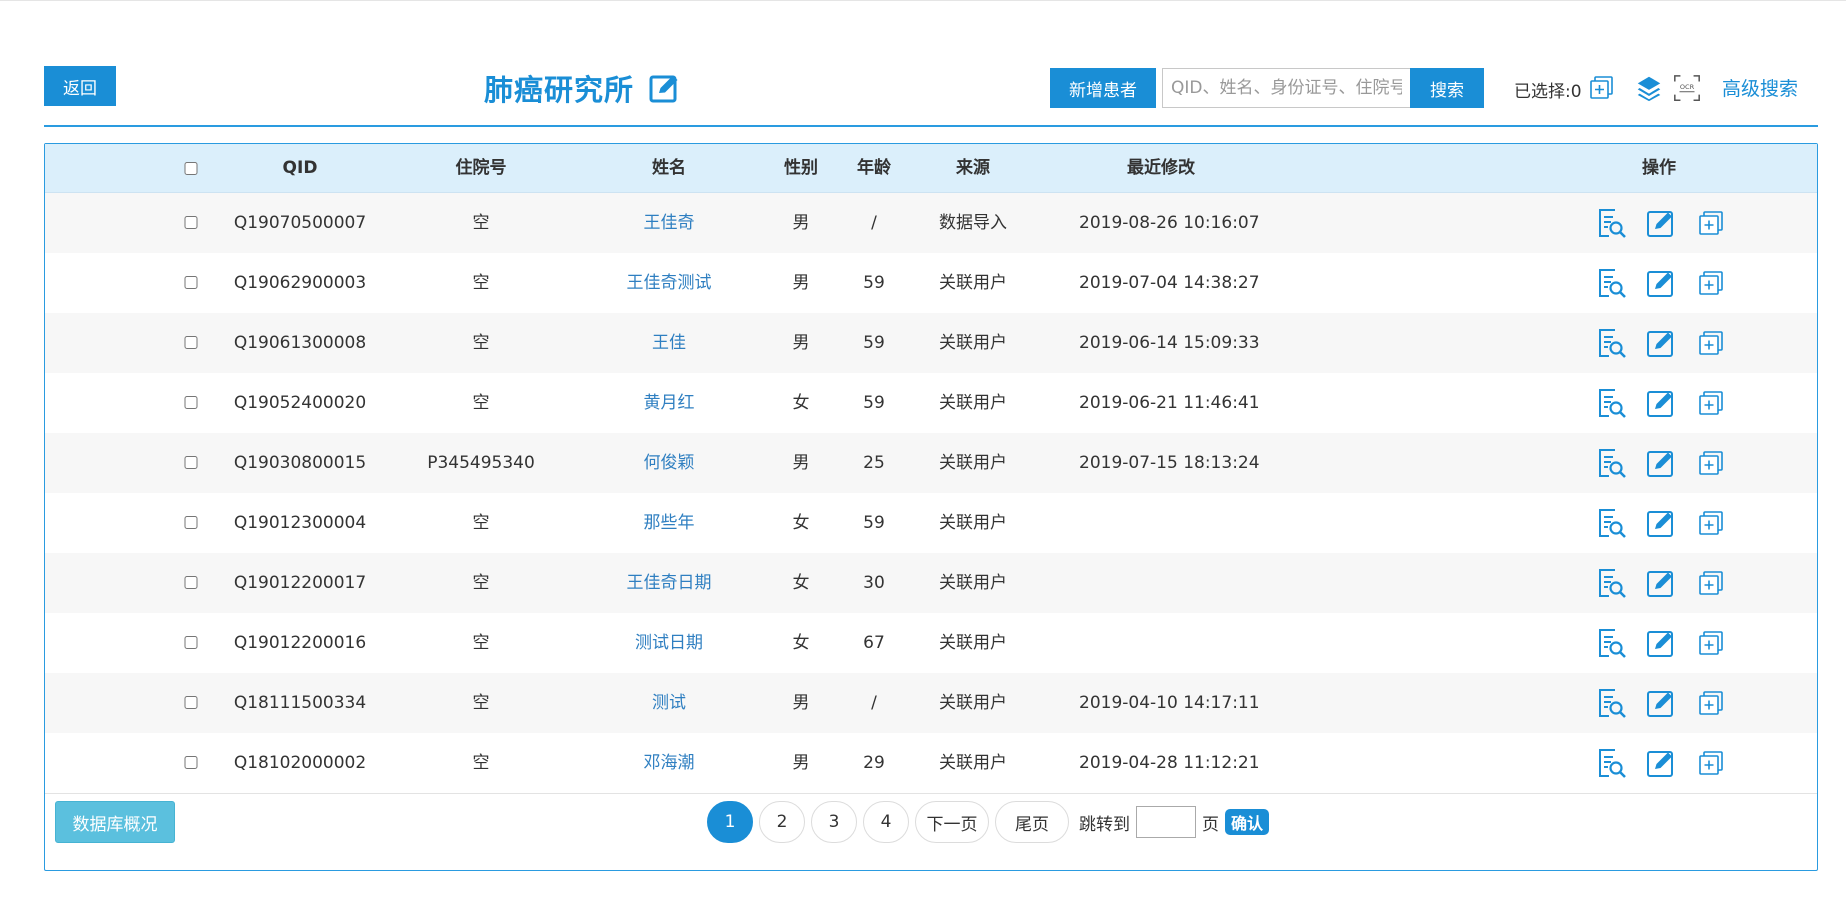 The width and height of the screenshot is (1846, 907). Describe the element at coordinates (1104, 824) in the screenshot. I see `jump-to-label: 跳转到` at that location.